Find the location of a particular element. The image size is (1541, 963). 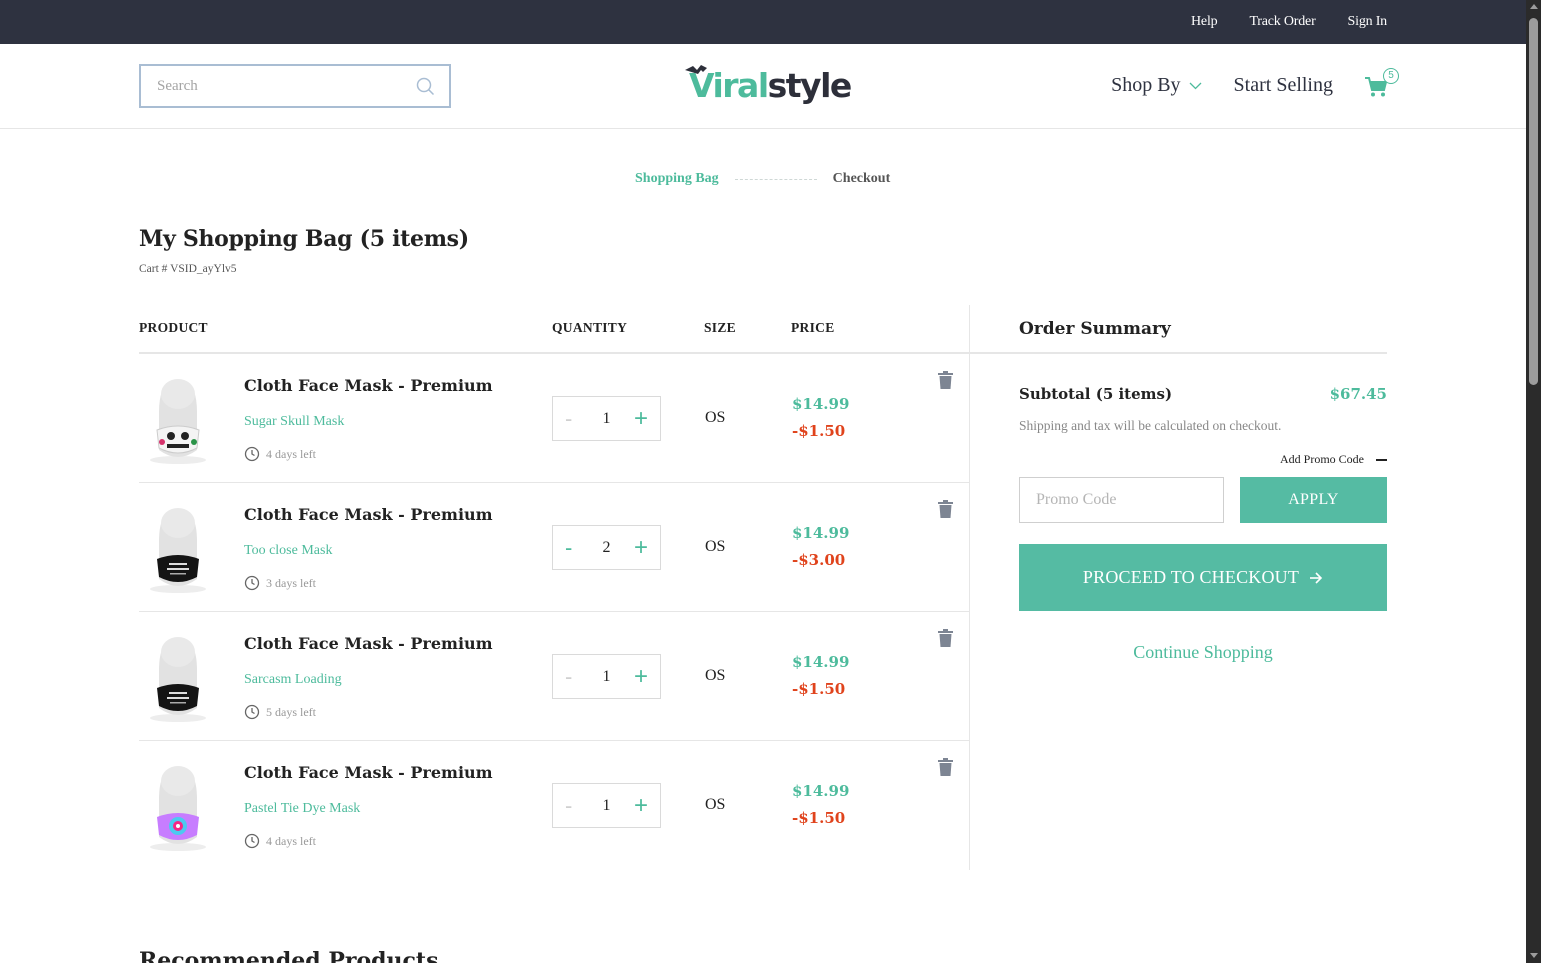

viralstyle-logo: Viralstyle is located at coordinates (767, 86).